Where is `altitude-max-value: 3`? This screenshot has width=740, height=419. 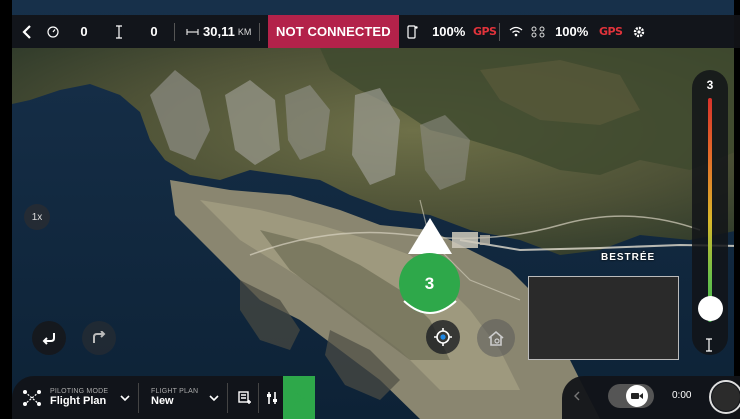 altitude-max-value: 3 is located at coordinates (710, 85).